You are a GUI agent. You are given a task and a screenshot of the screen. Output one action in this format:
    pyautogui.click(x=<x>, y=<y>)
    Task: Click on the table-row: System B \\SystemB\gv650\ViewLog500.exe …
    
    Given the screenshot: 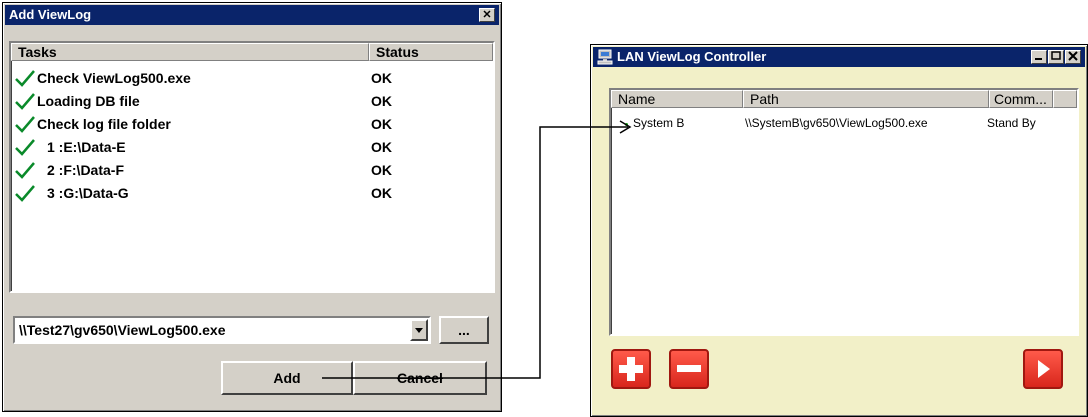 What is the action you would take?
    pyautogui.click(x=844, y=123)
    